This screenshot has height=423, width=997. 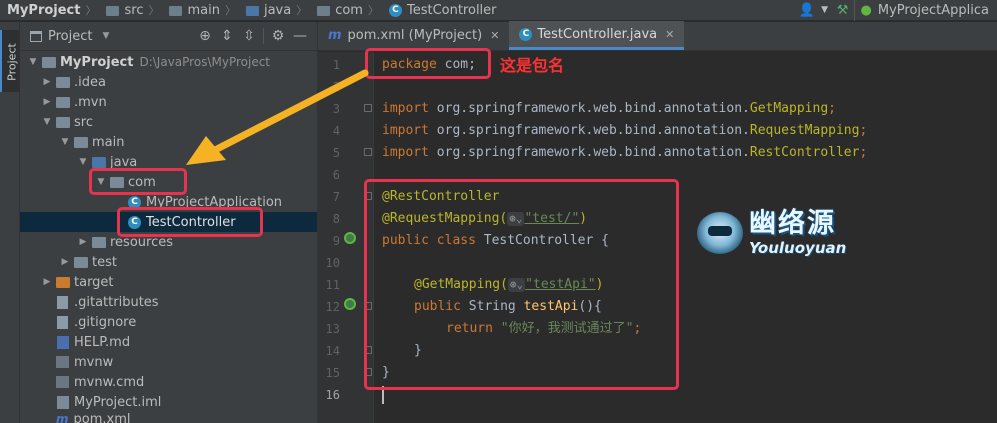 I want to click on class-icon: C, so click(x=526, y=34).